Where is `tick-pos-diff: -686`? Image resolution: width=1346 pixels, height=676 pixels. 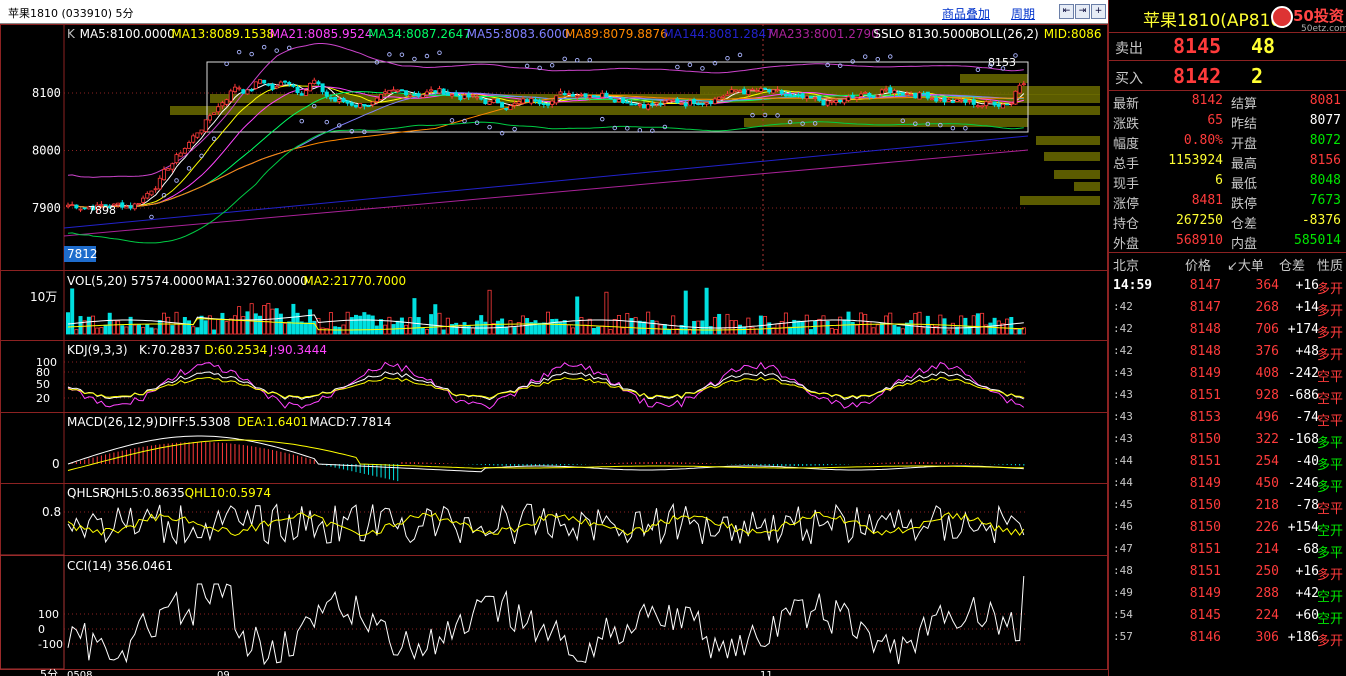 tick-pos-diff: -686 is located at coordinates (1303, 395).